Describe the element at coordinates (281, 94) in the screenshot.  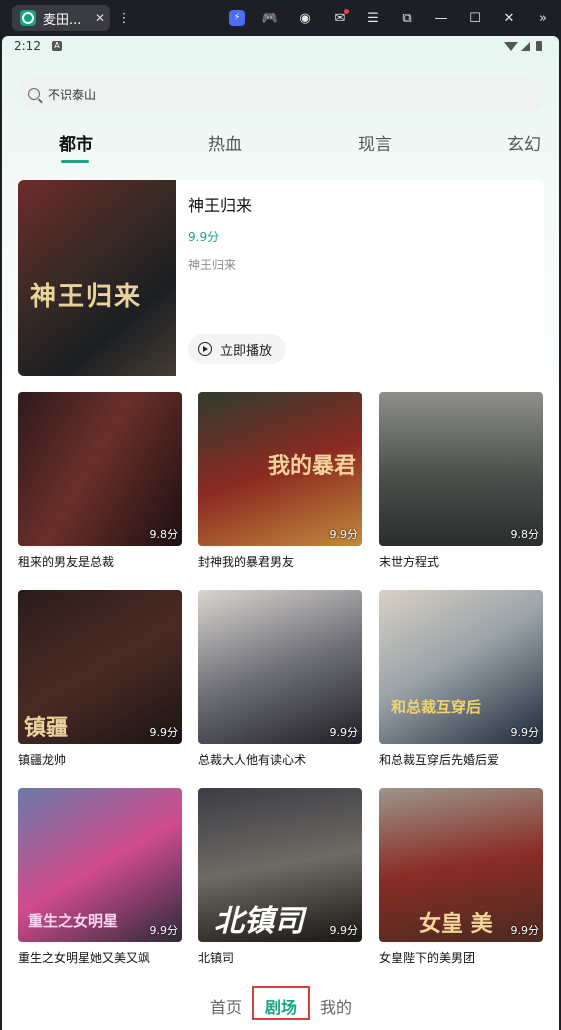
I see `search-input: 不识泰山` at that location.